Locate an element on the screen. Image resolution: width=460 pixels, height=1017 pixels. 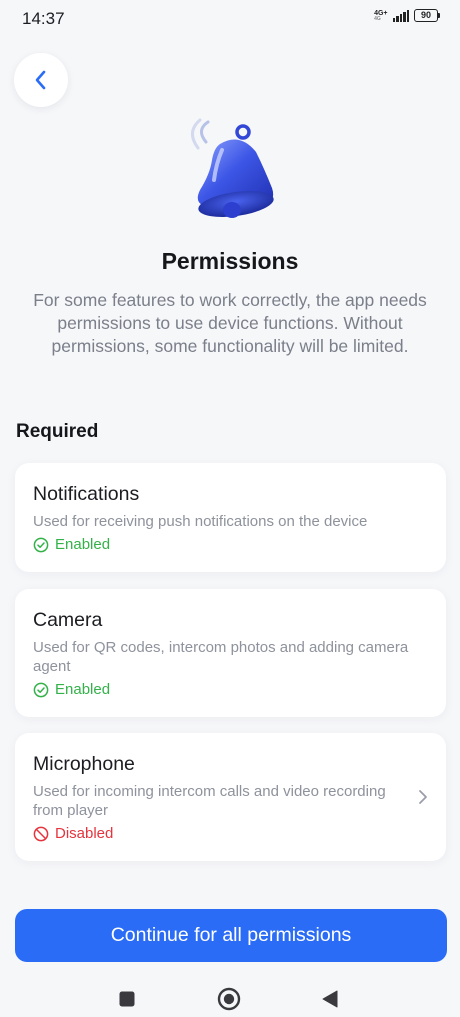
home-button is located at coordinates (229, 998).